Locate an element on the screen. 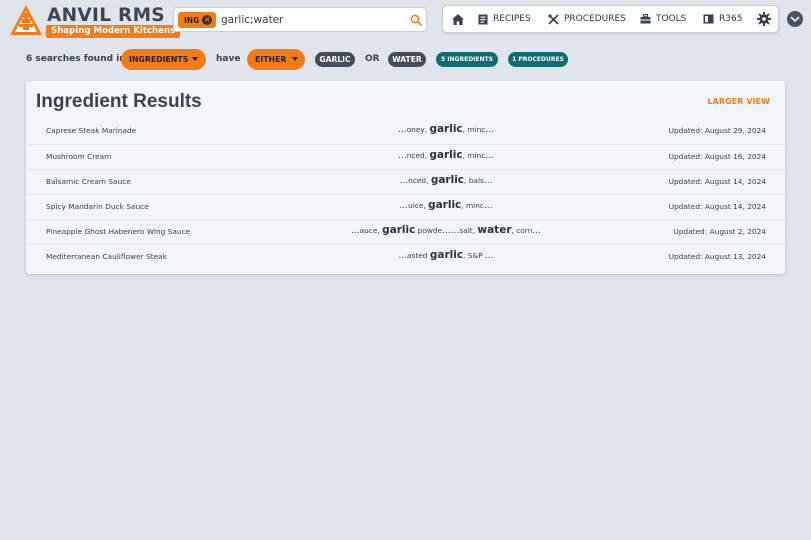  gear-icon is located at coordinates (764, 19).